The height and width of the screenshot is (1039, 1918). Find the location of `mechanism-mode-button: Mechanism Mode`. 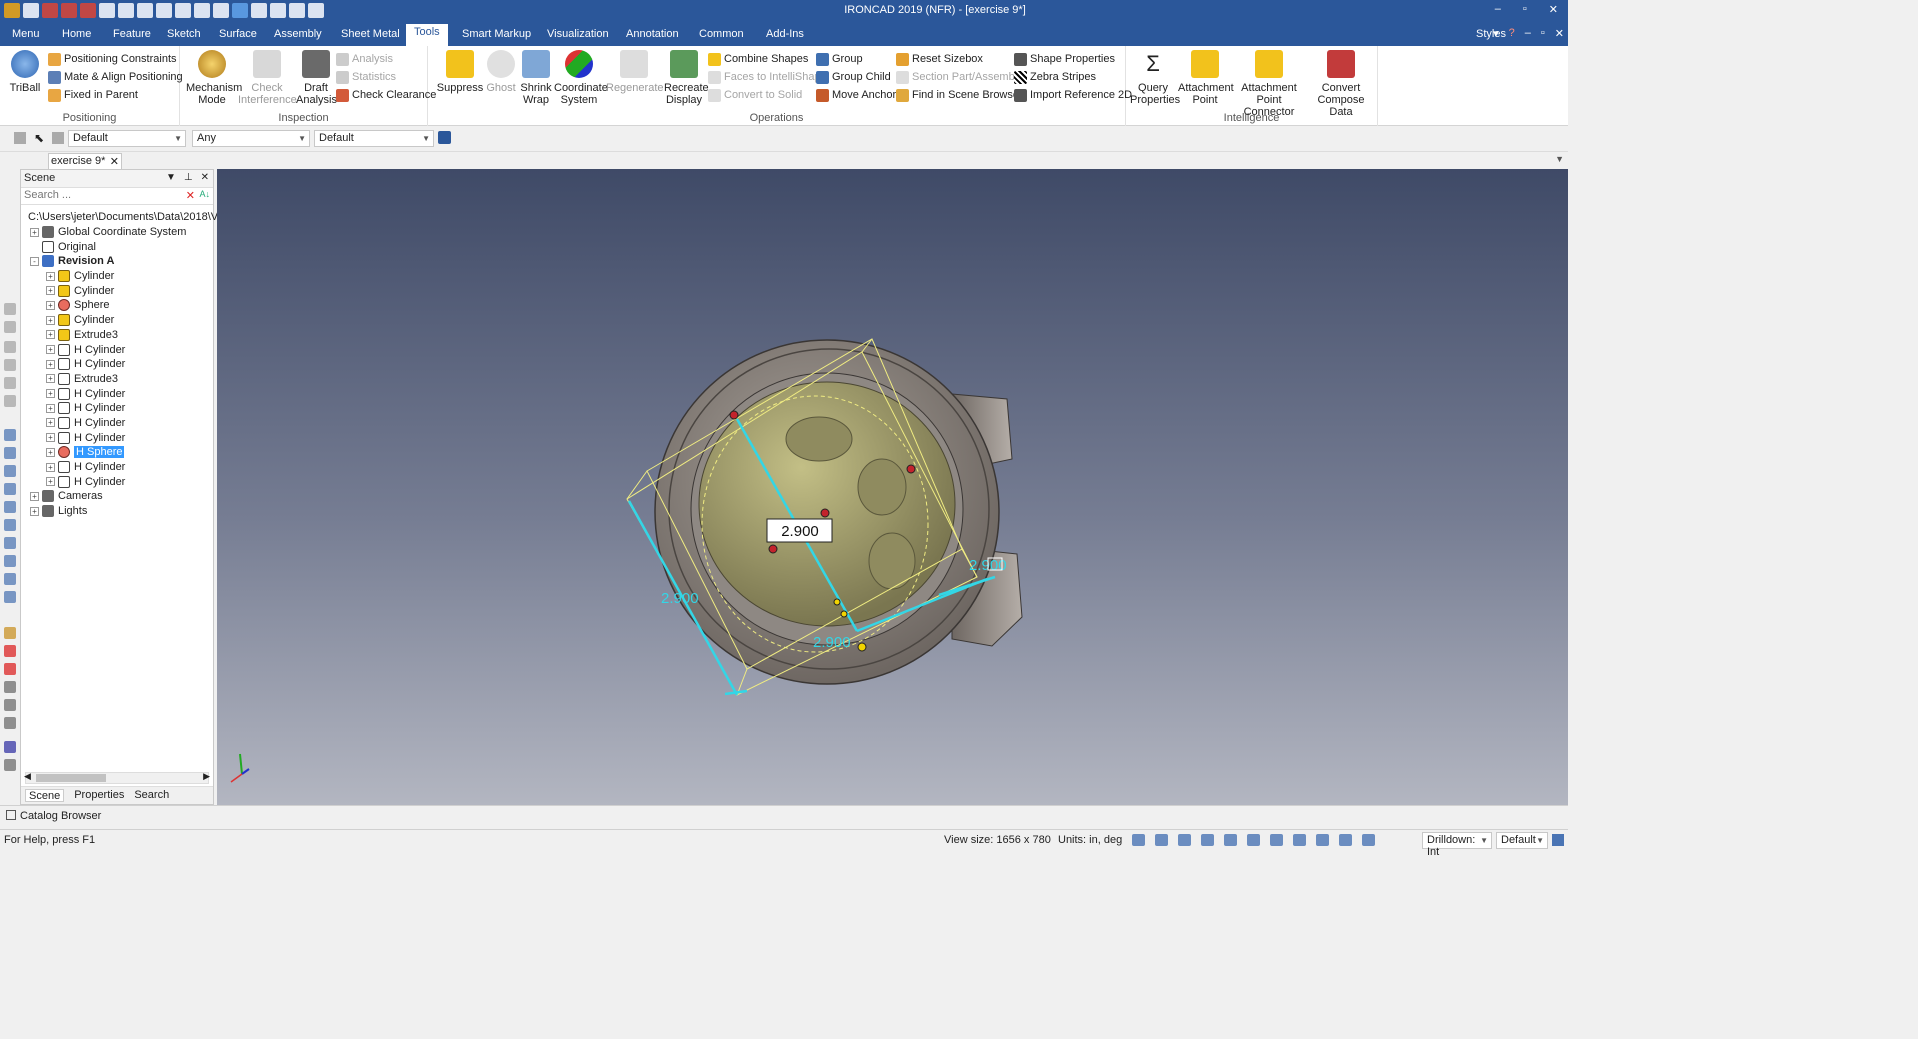

mechanism-mode-button: Mechanism Mode is located at coordinates (214, 78).